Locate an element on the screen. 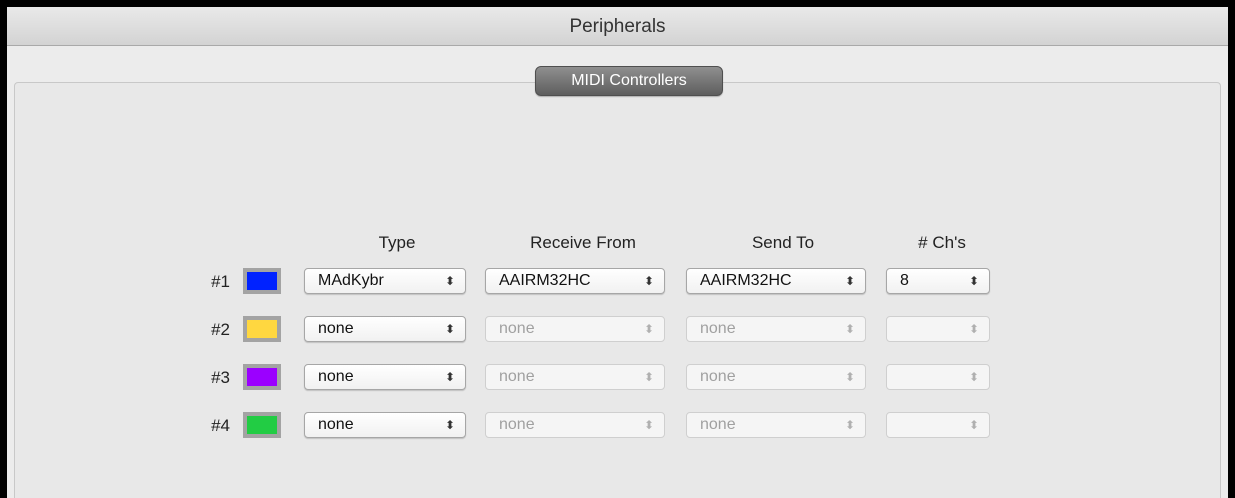  row-label: #3 is located at coordinates (220, 377).